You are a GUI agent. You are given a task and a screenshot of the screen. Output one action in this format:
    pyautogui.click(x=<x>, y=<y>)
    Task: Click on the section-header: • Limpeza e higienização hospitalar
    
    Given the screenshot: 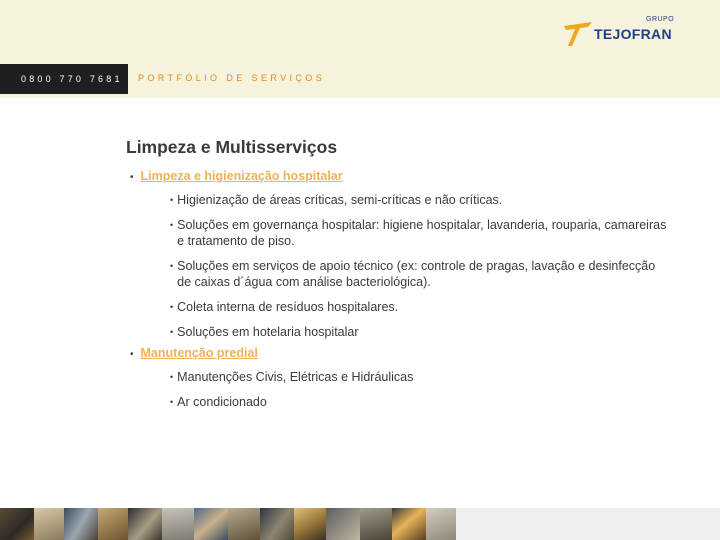 What is the action you would take?
    pyautogui.click(x=413, y=176)
    